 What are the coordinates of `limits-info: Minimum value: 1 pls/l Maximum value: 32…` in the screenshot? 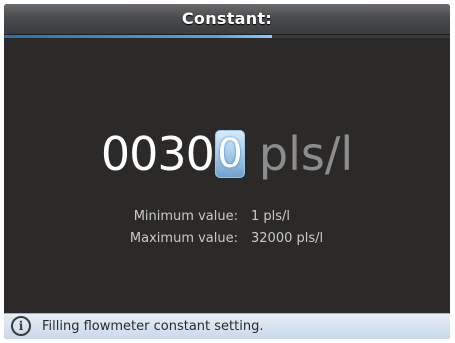 It's located at (227, 231).